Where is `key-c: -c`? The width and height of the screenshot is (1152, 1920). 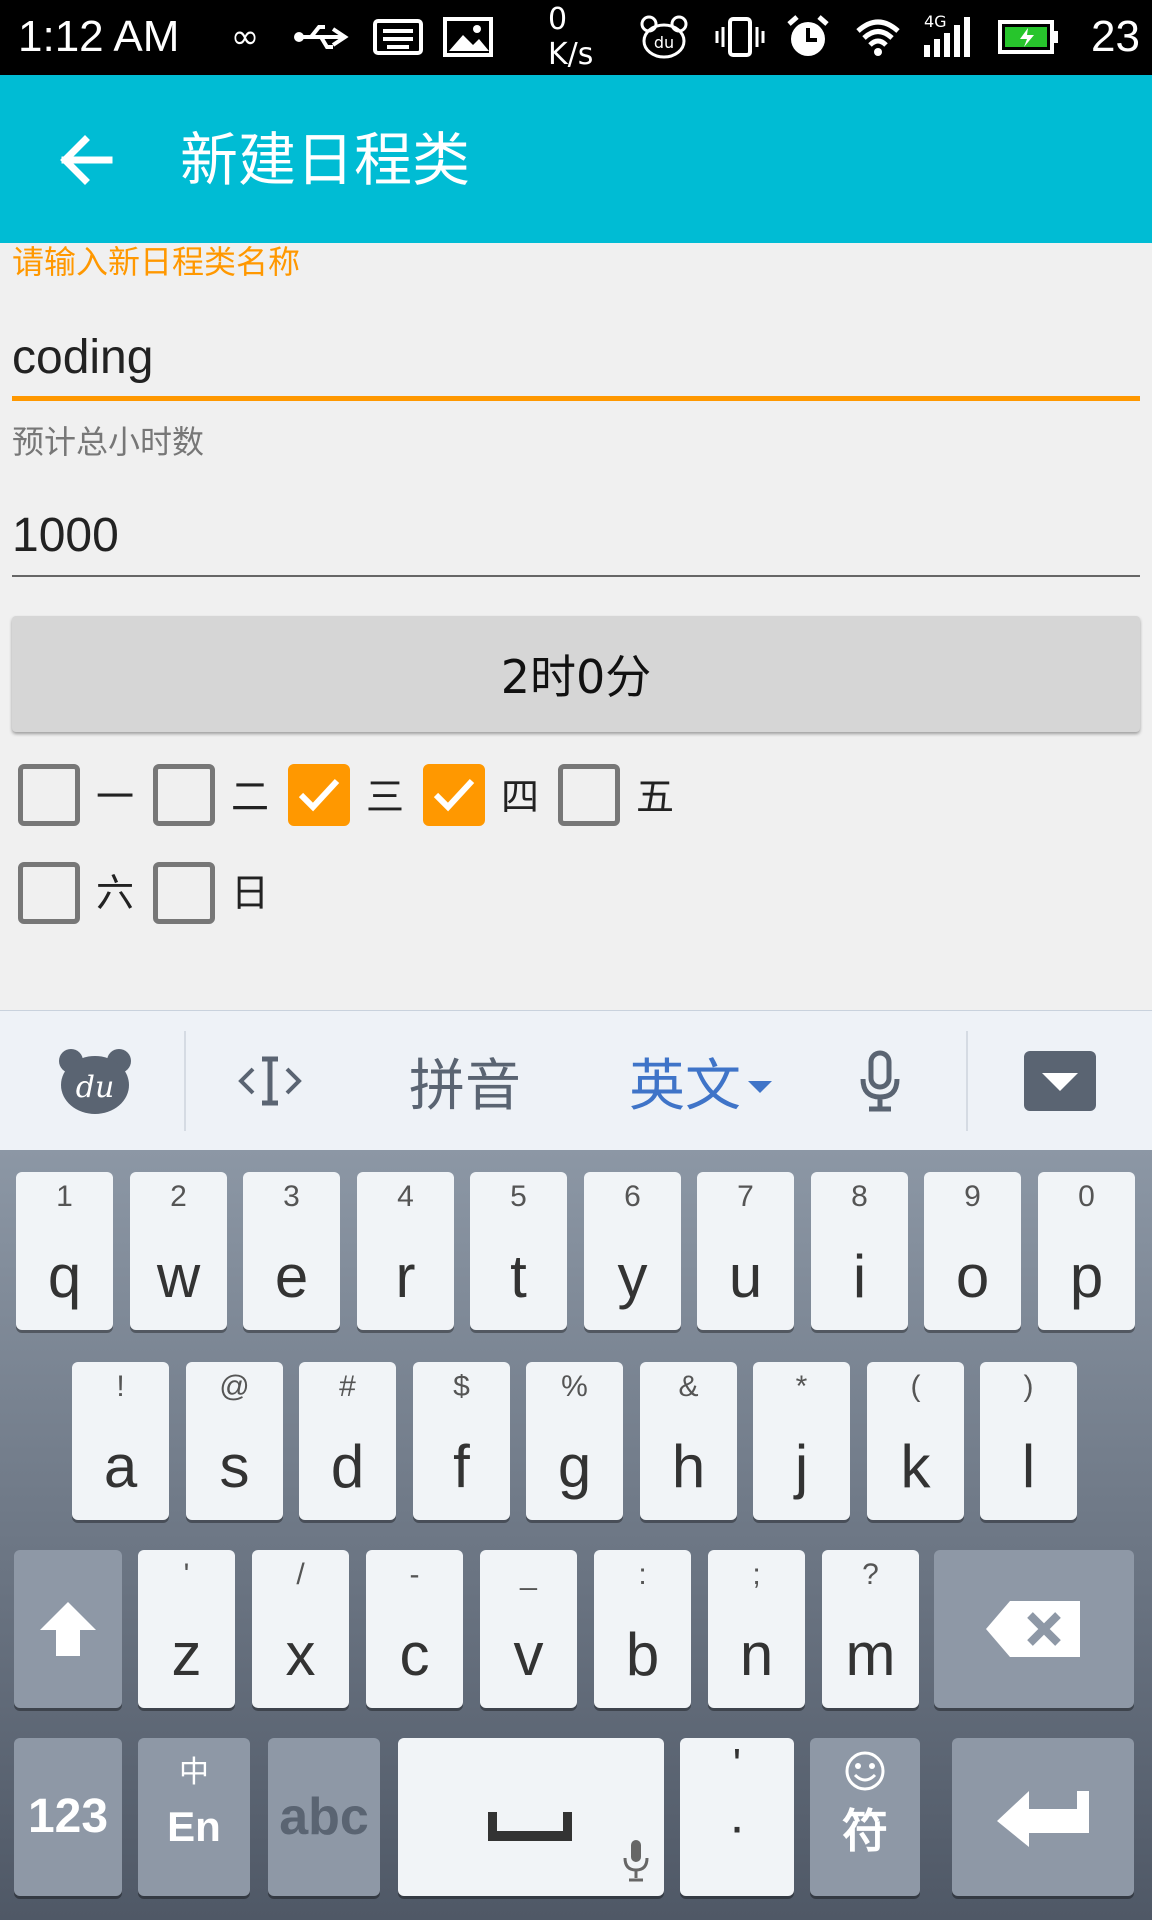 key-c: -c is located at coordinates (414, 1629).